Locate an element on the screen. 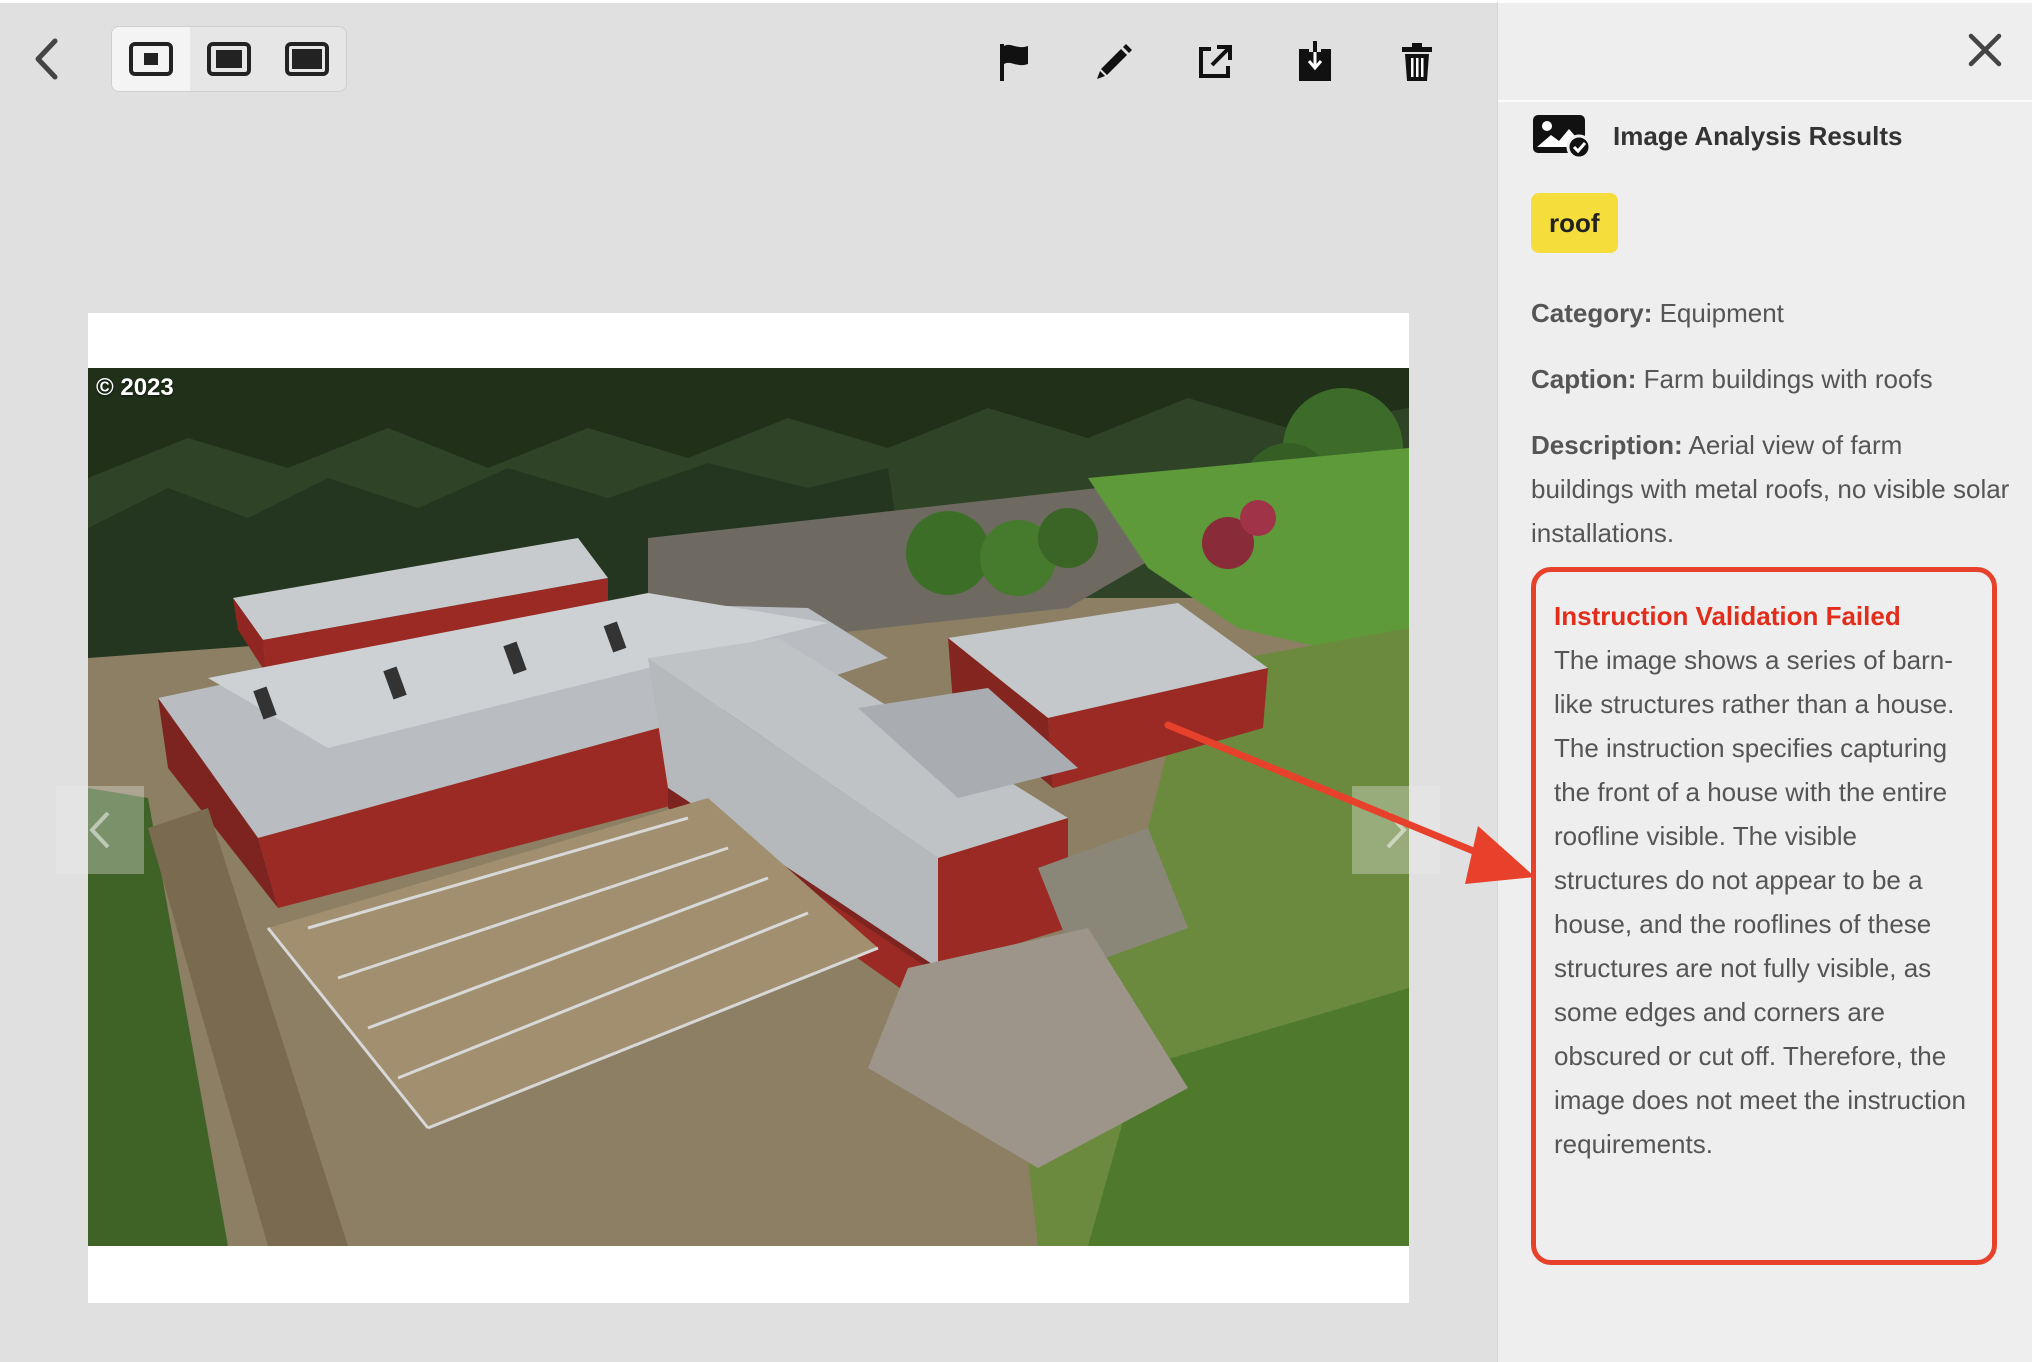 This screenshot has height=1362, width=2032. caption-field: Caption: Farm buildings with roofs is located at coordinates (1771, 379).